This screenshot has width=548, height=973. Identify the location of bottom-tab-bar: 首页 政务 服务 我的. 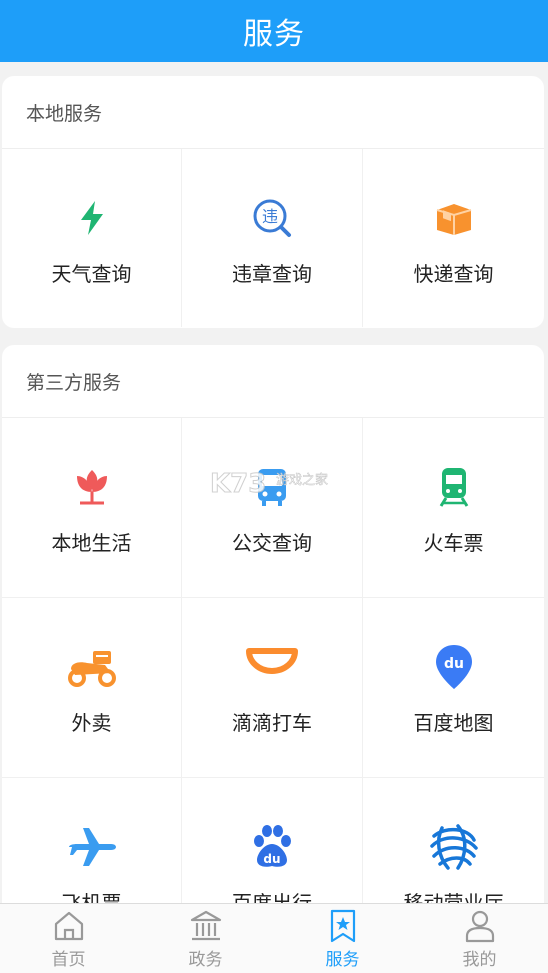
(274, 938).